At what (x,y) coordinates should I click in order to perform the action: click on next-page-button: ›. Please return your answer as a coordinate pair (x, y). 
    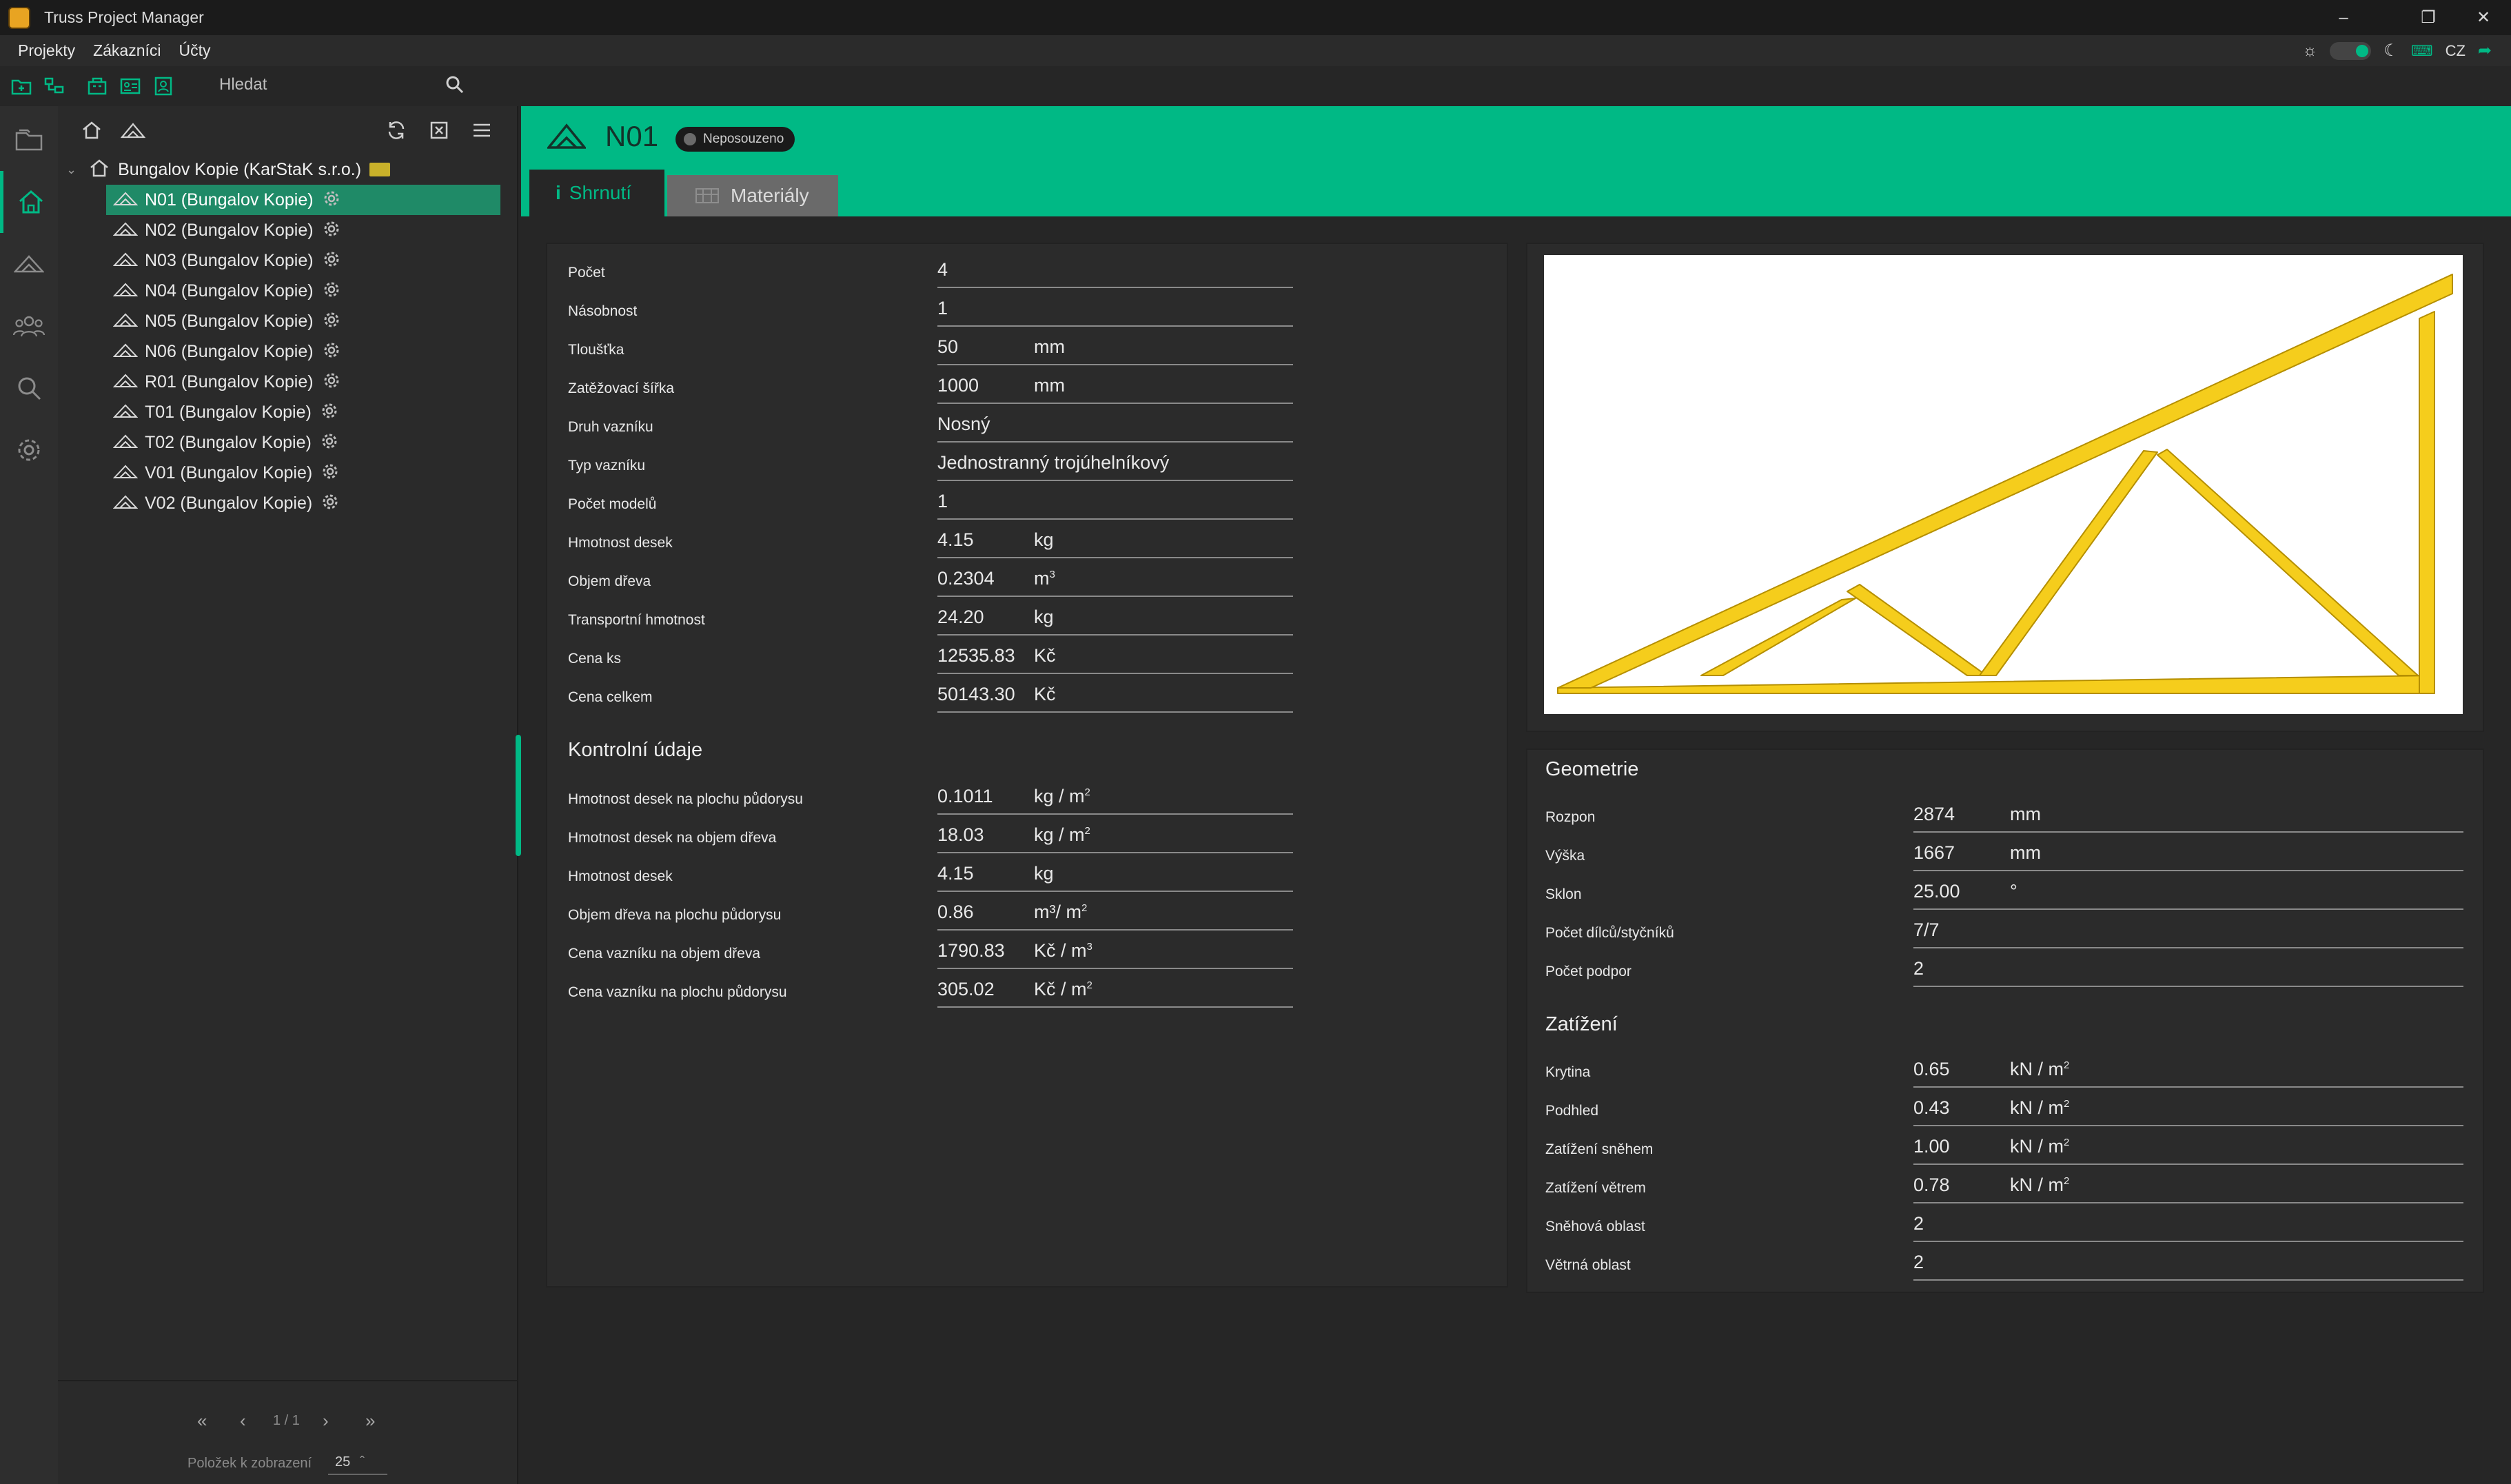
    Looking at the image, I should click on (326, 1421).